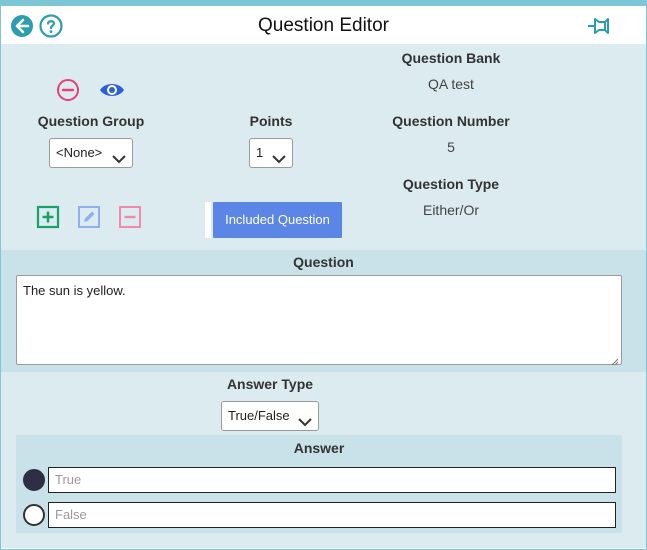 This screenshot has width=647, height=550. Describe the element at coordinates (451, 121) in the screenshot. I see `question-number-label: Question Number` at that location.